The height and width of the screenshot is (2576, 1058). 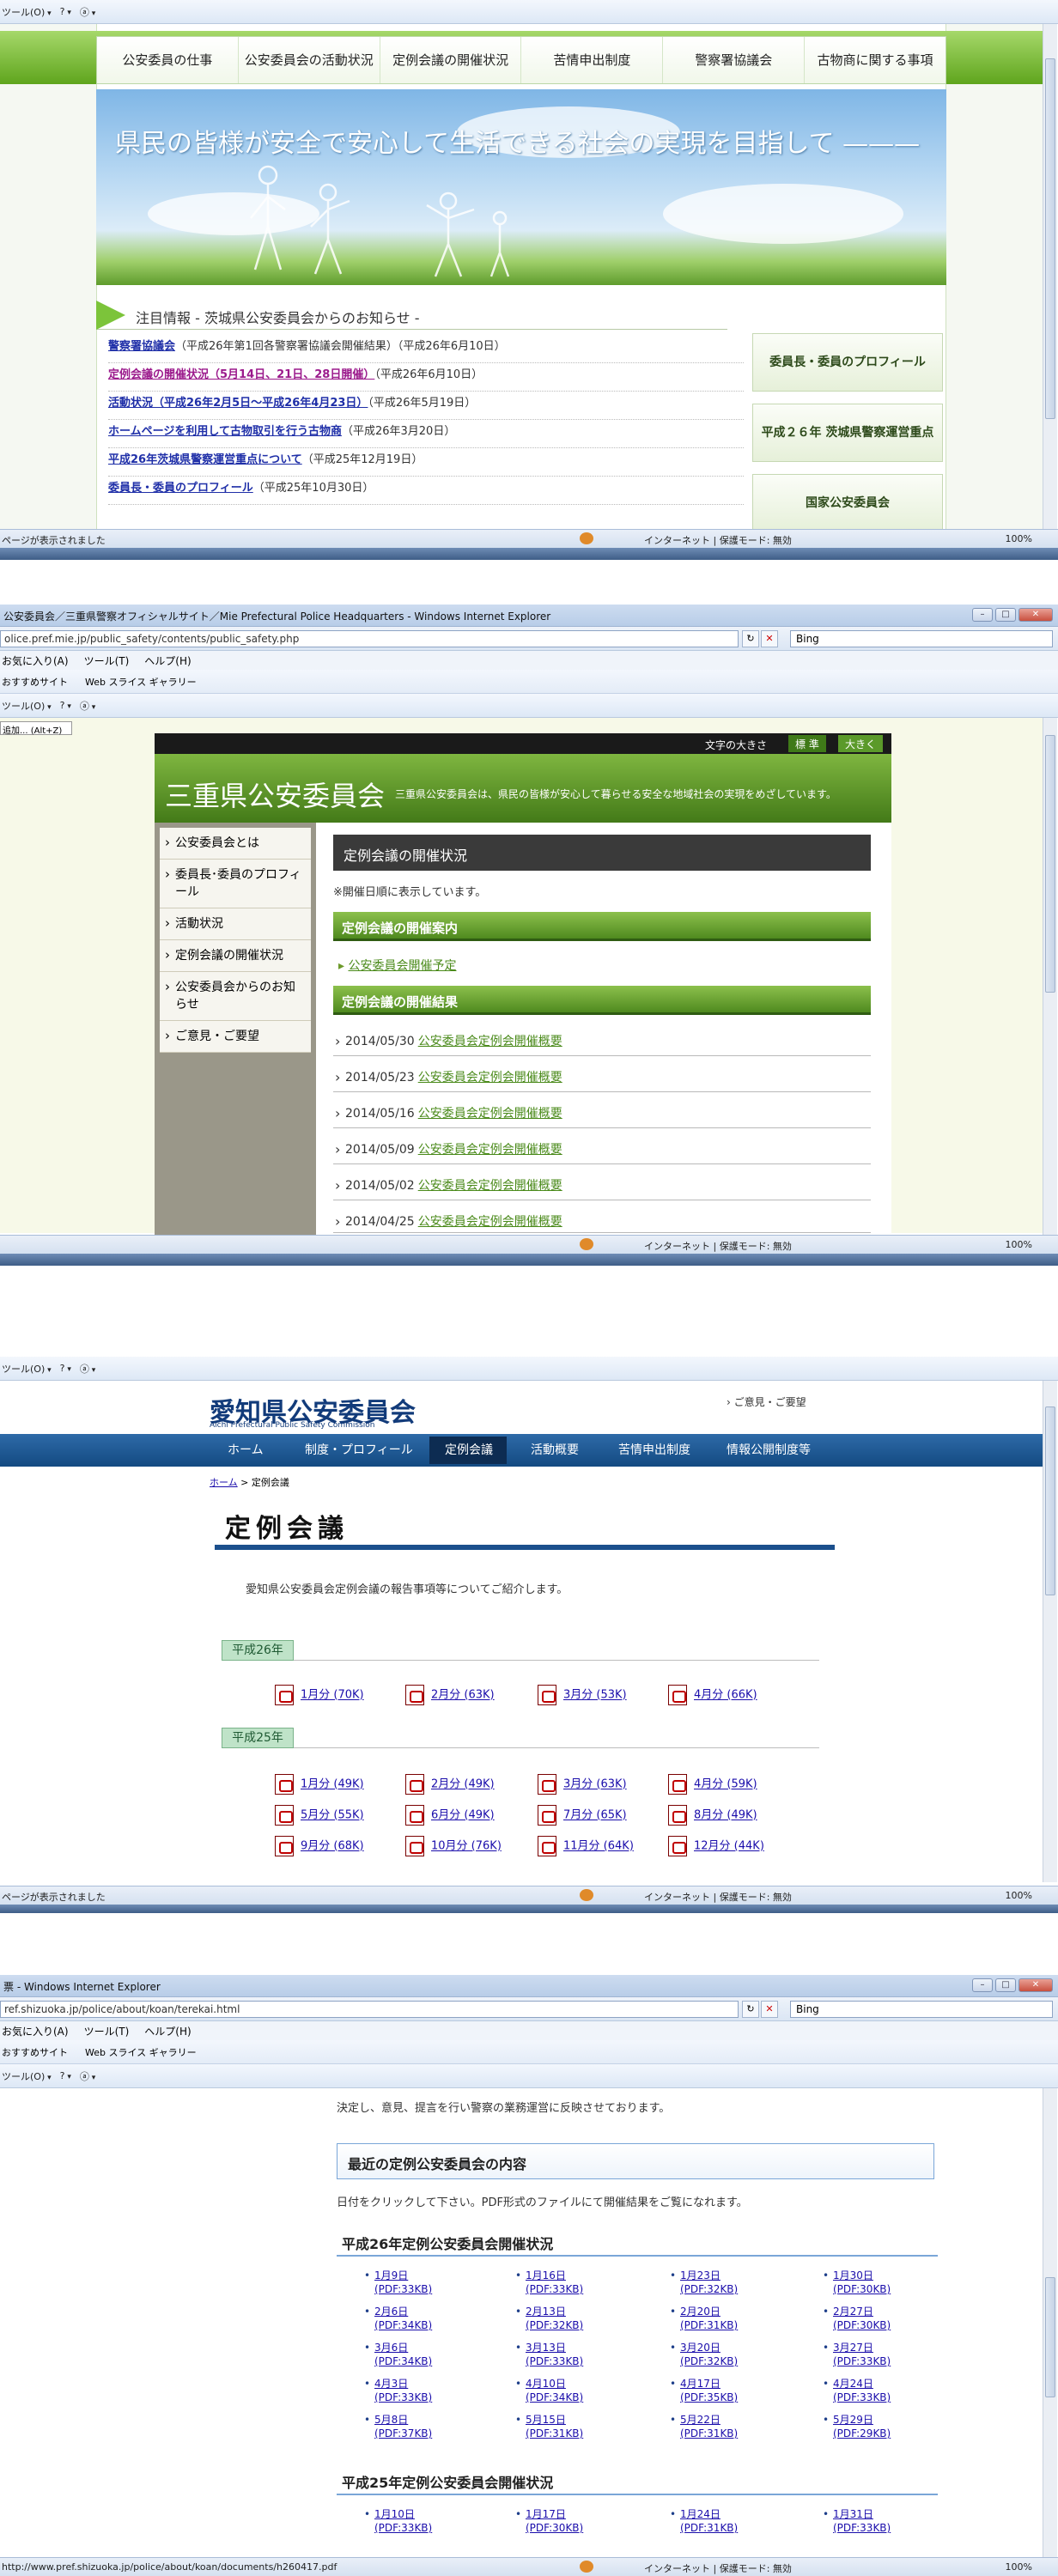 What do you see at coordinates (549, 2521) in the screenshot?
I see `date-link-item: 1月17日 (PDF:30KB)` at bounding box center [549, 2521].